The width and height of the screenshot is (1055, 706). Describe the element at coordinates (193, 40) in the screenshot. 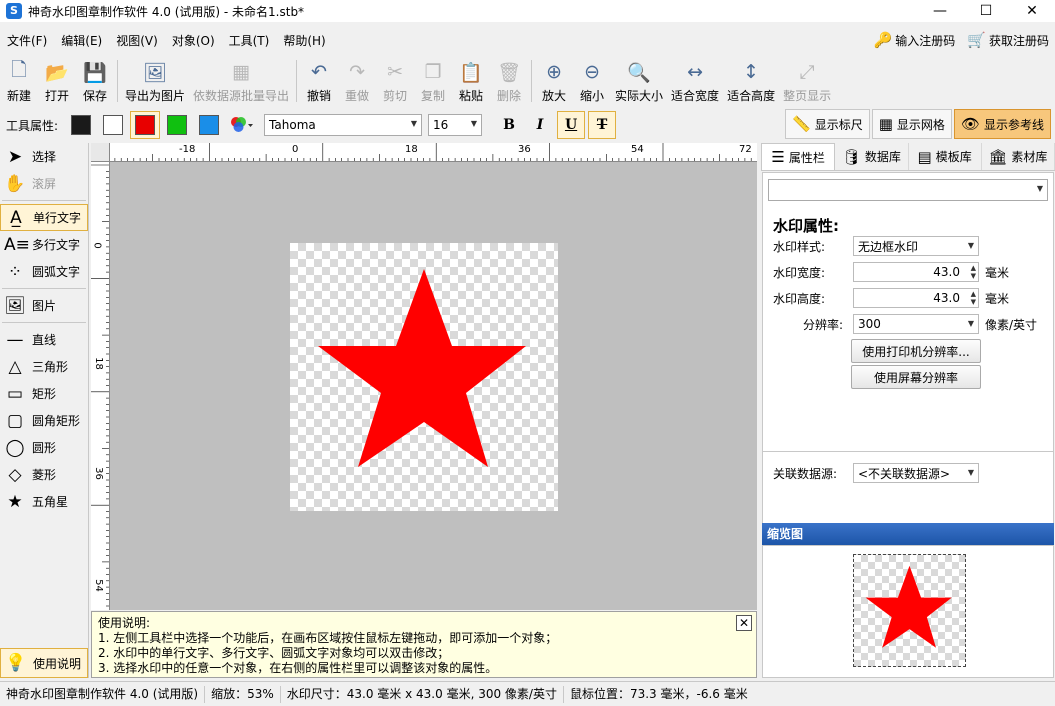

I see `menu-object: 对象(O)` at that location.